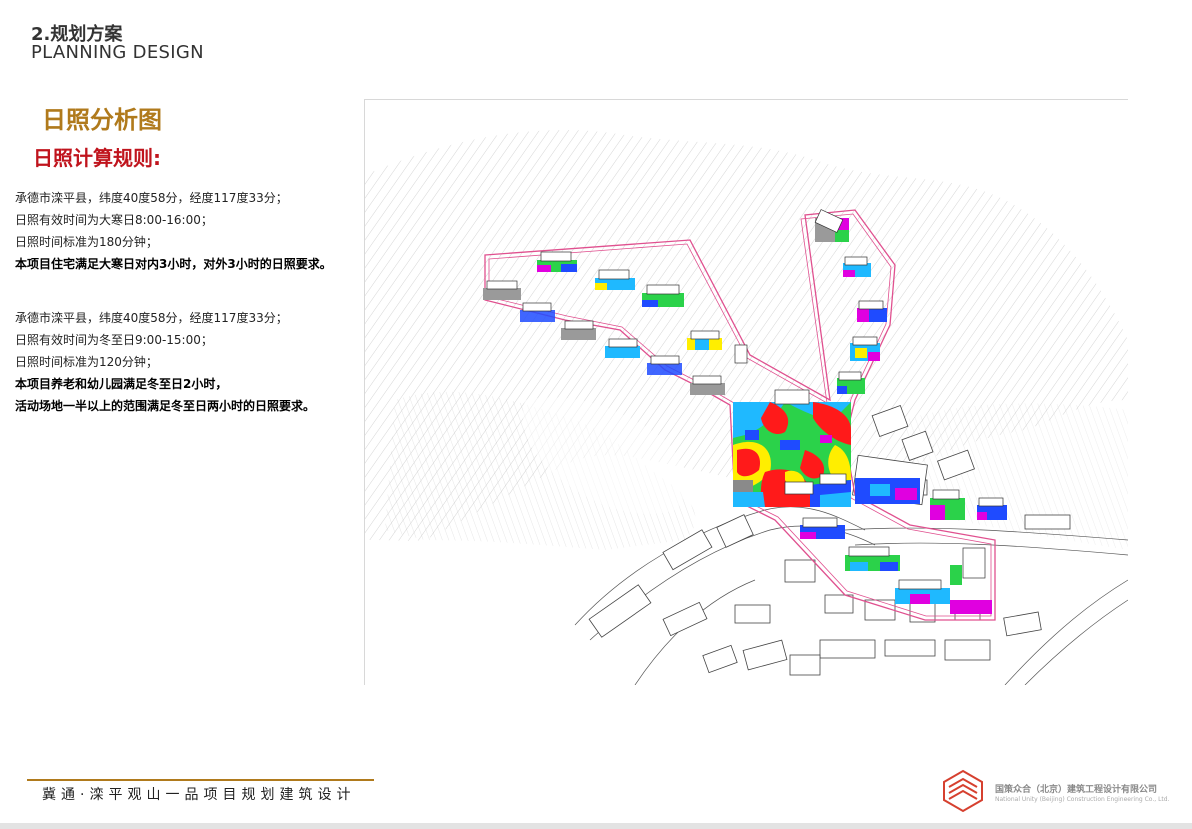  I want to click on activity-area-heatmap, so click(792, 448).